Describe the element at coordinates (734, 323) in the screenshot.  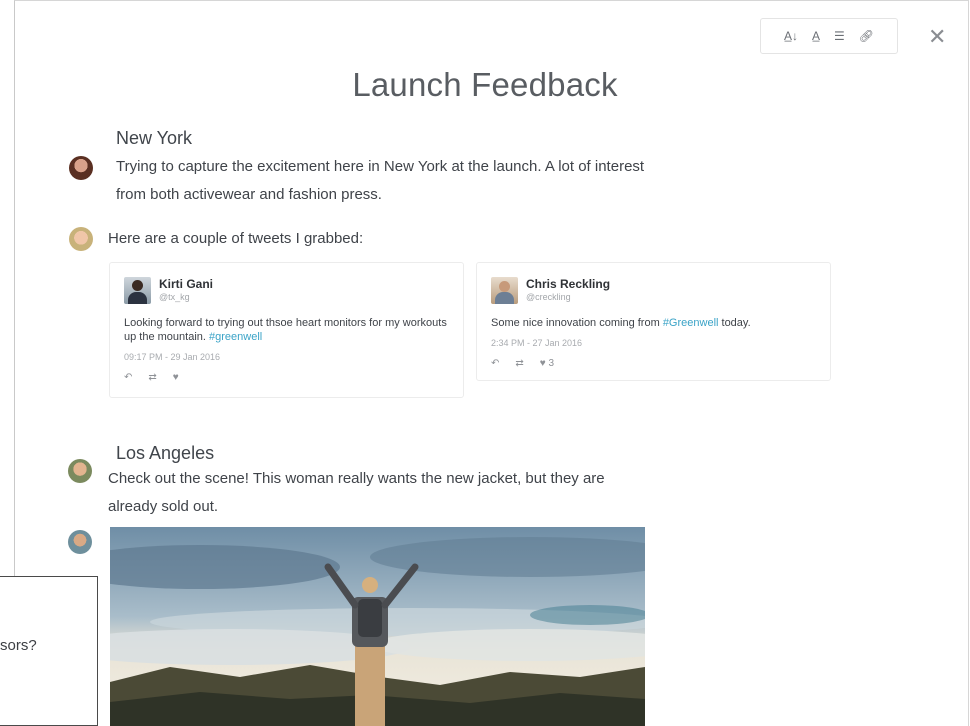
I see `tweet-text-body: today.` at that location.